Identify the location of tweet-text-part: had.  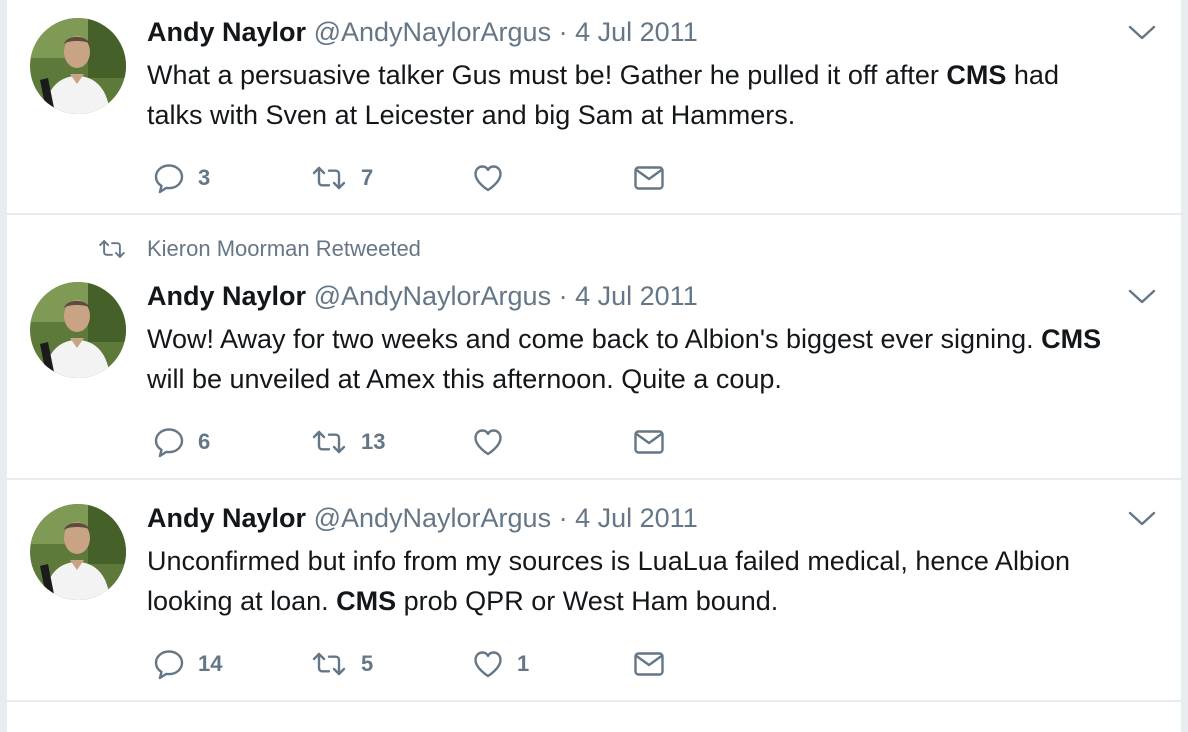
(1032, 75).